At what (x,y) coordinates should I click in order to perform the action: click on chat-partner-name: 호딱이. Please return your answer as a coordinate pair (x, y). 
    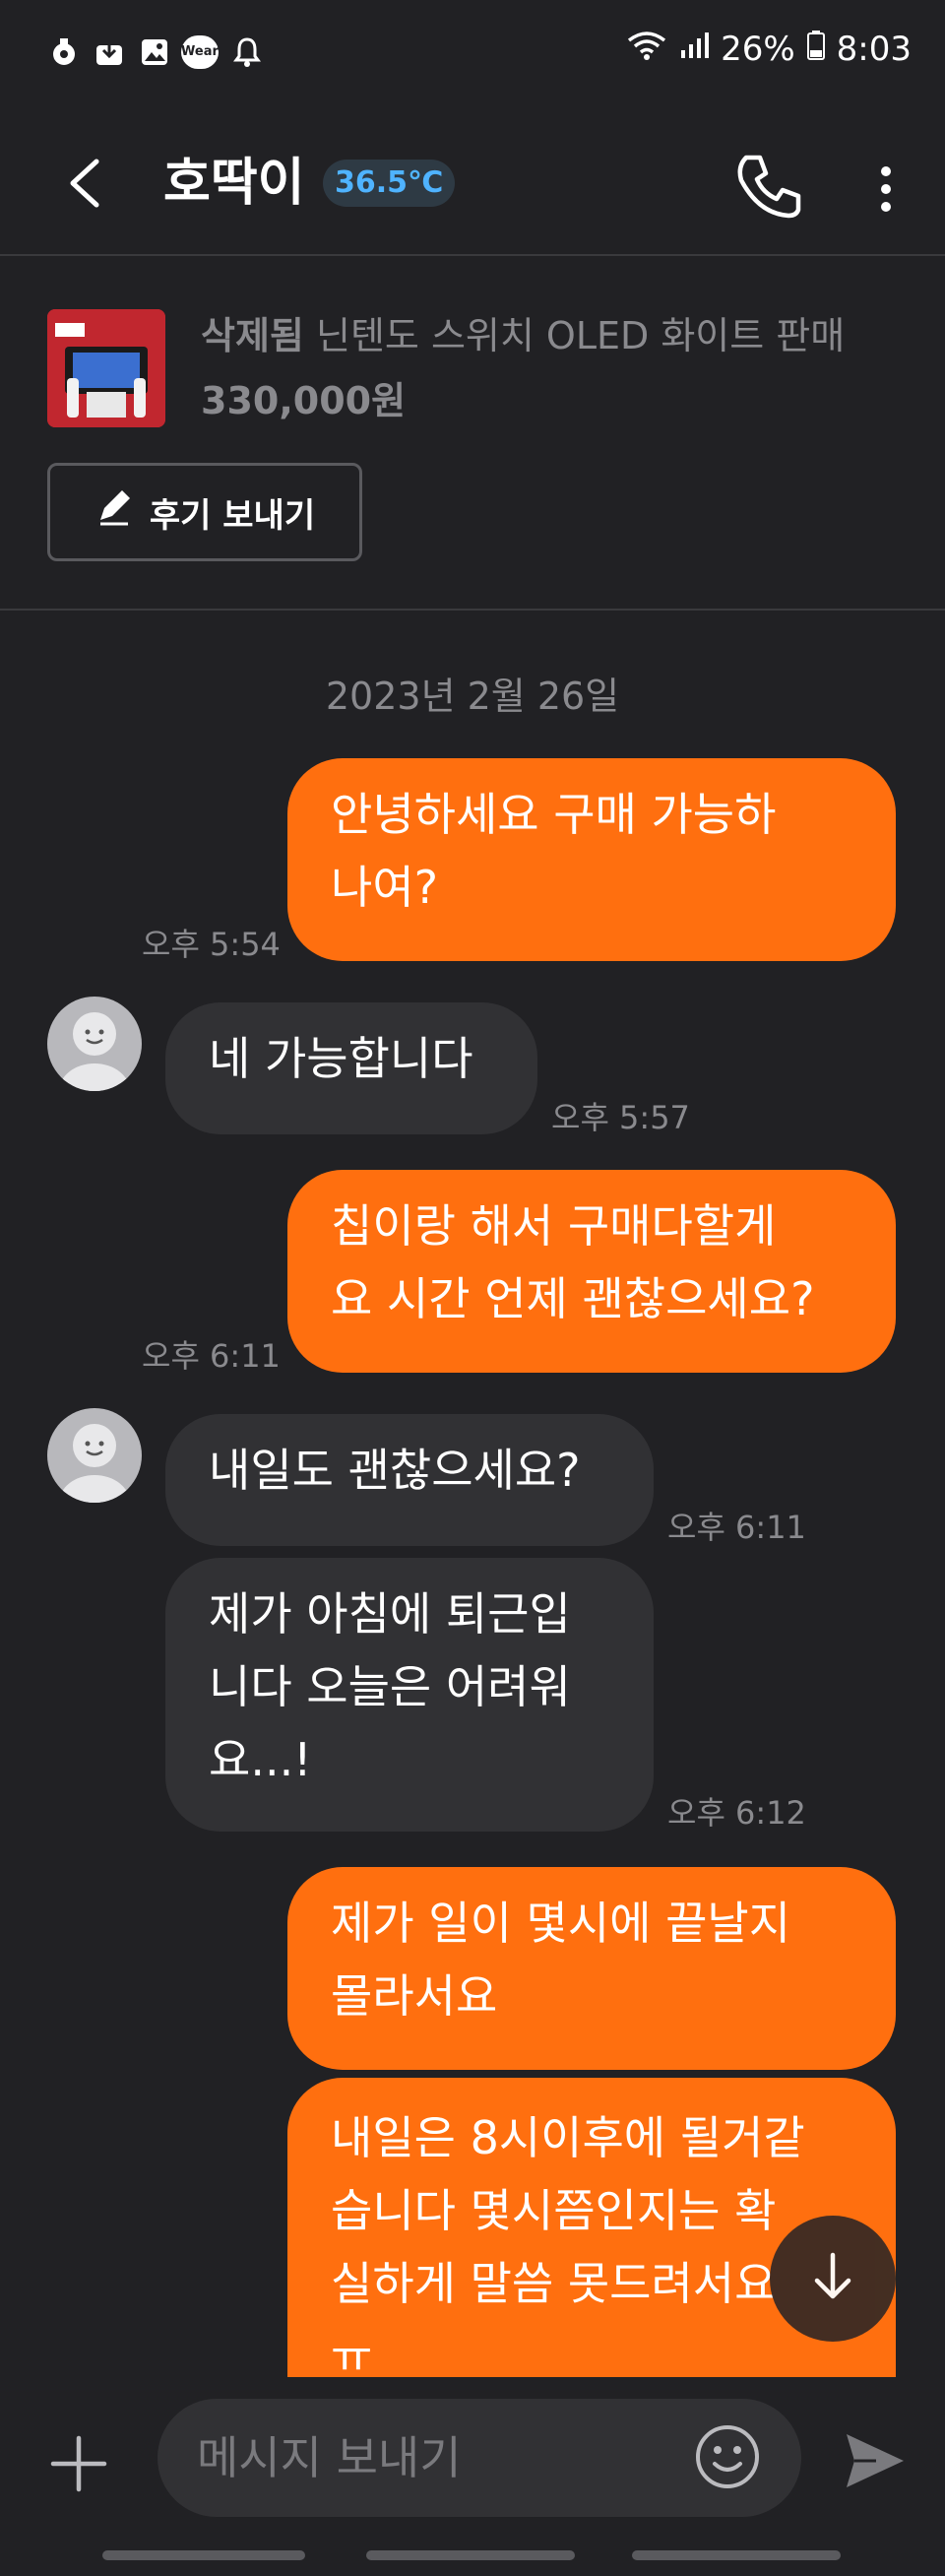
    Looking at the image, I should click on (234, 183).